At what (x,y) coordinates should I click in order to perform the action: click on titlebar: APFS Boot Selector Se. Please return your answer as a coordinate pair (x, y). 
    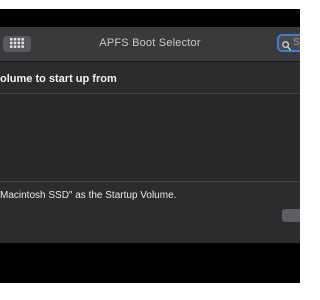
    Looking at the image, I should click on (150, 44).